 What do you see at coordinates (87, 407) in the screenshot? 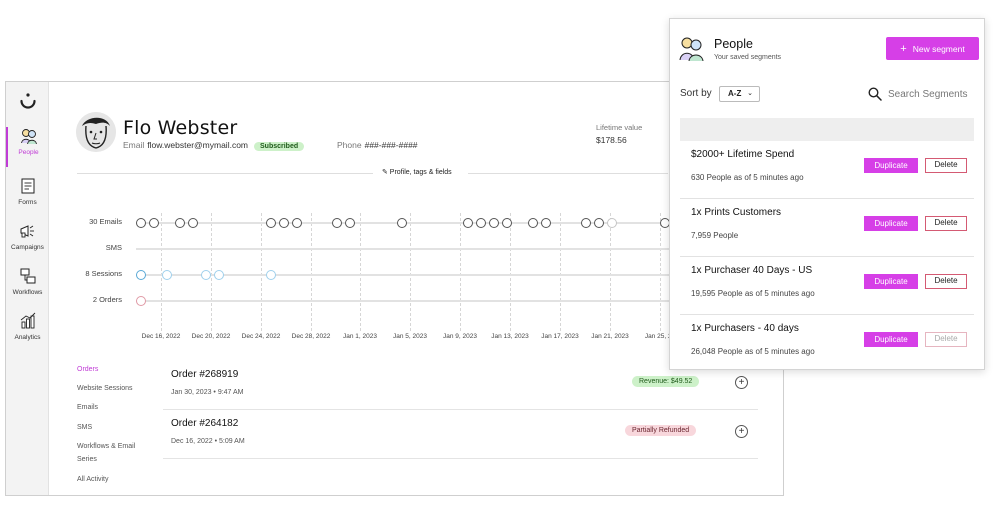
I see `tab-emails: Emails` at bounding box center [87, 407].